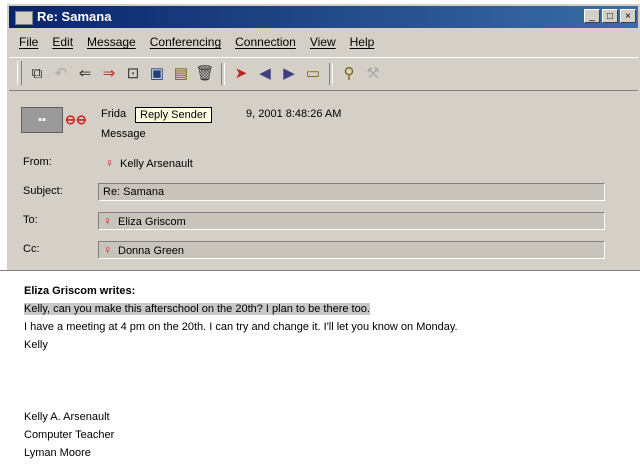  What do you see at coordinates (36, 345) in the screenshot?
I see `signoff: Kelly` at bounding box center [36, 345].